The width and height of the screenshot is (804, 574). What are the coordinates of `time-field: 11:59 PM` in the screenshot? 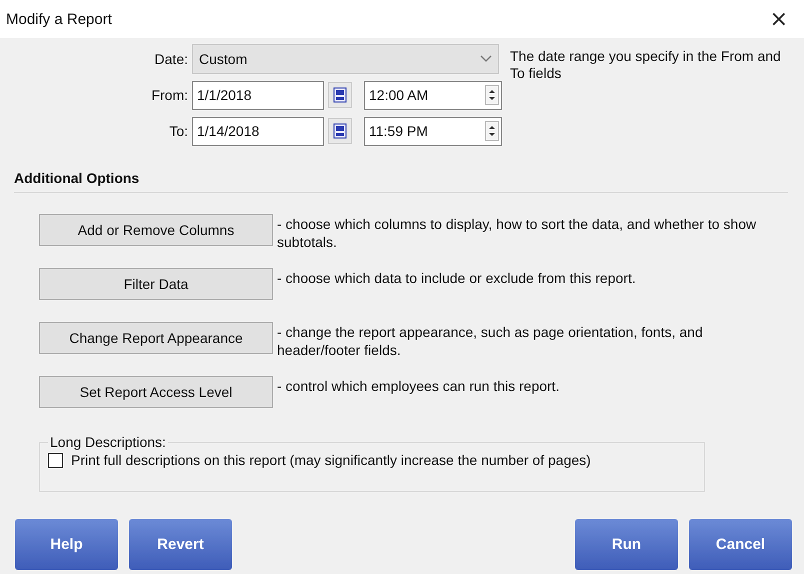 It's located at (433, 131).